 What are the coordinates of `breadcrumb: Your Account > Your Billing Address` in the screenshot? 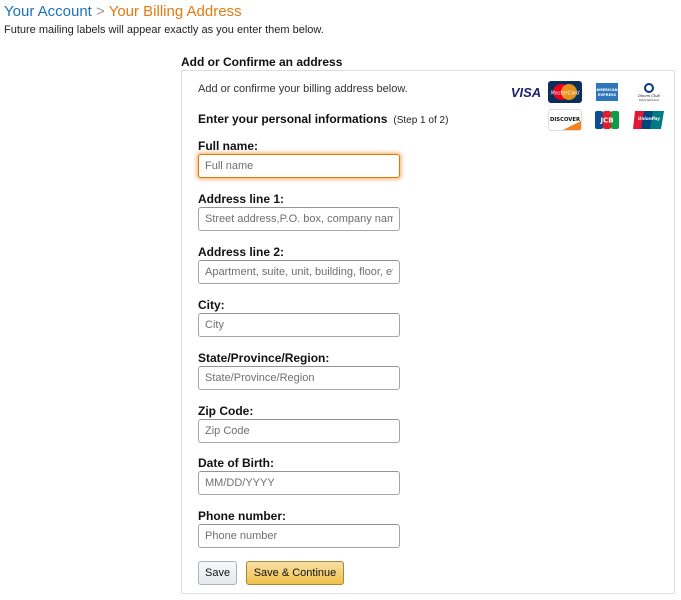 It's located at (123, 12).